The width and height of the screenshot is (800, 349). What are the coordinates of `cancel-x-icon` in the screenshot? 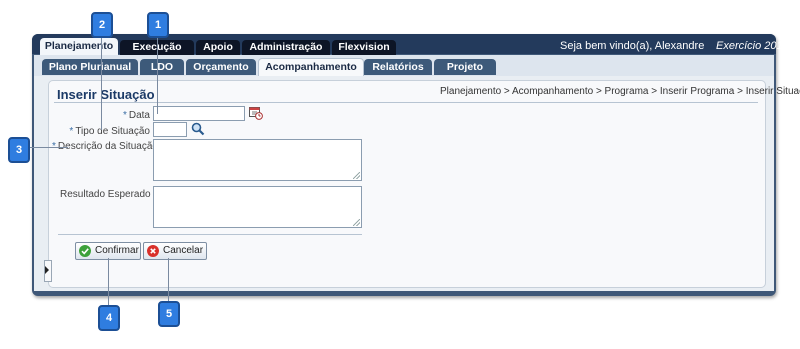 It's located at (153, 251).